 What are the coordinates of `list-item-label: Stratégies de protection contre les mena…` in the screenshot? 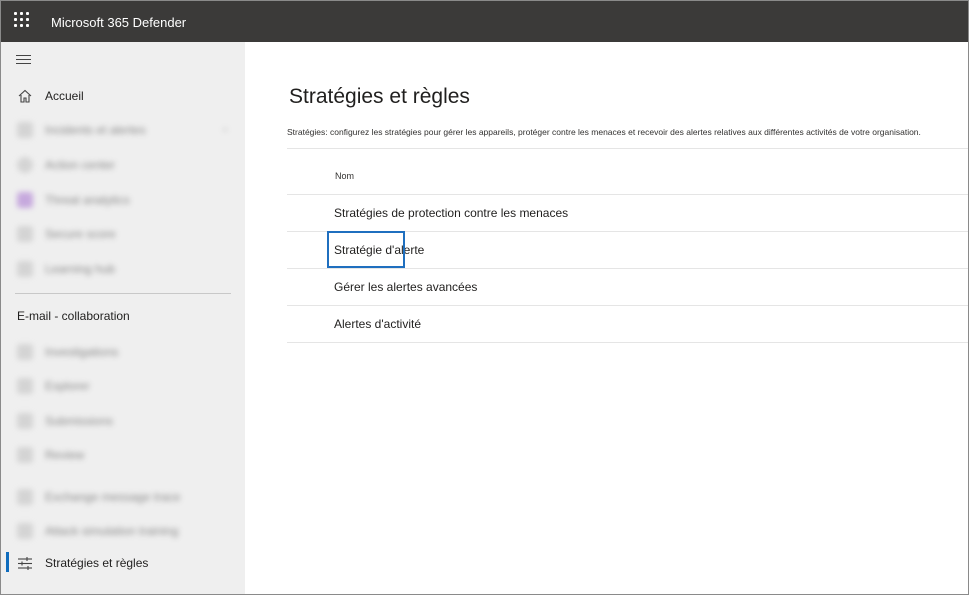 It's located at (451, 213).